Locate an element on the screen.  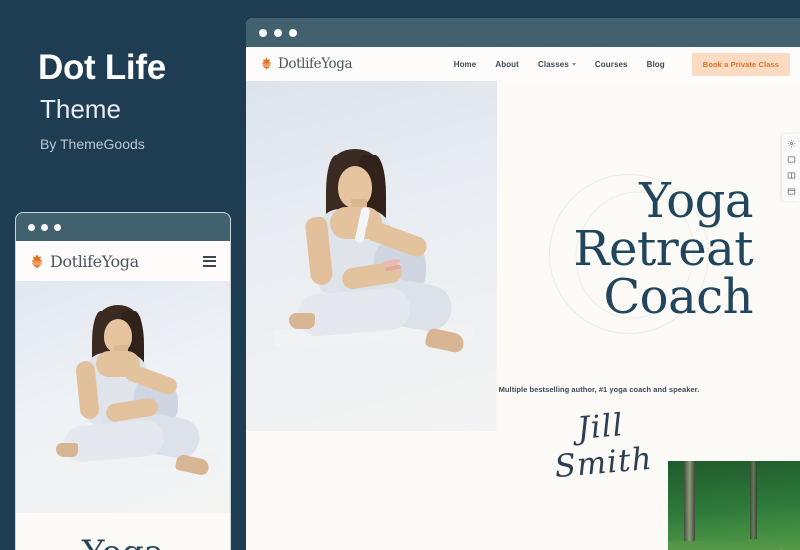
desktop-title-bar is located at coordinates (523, 32).